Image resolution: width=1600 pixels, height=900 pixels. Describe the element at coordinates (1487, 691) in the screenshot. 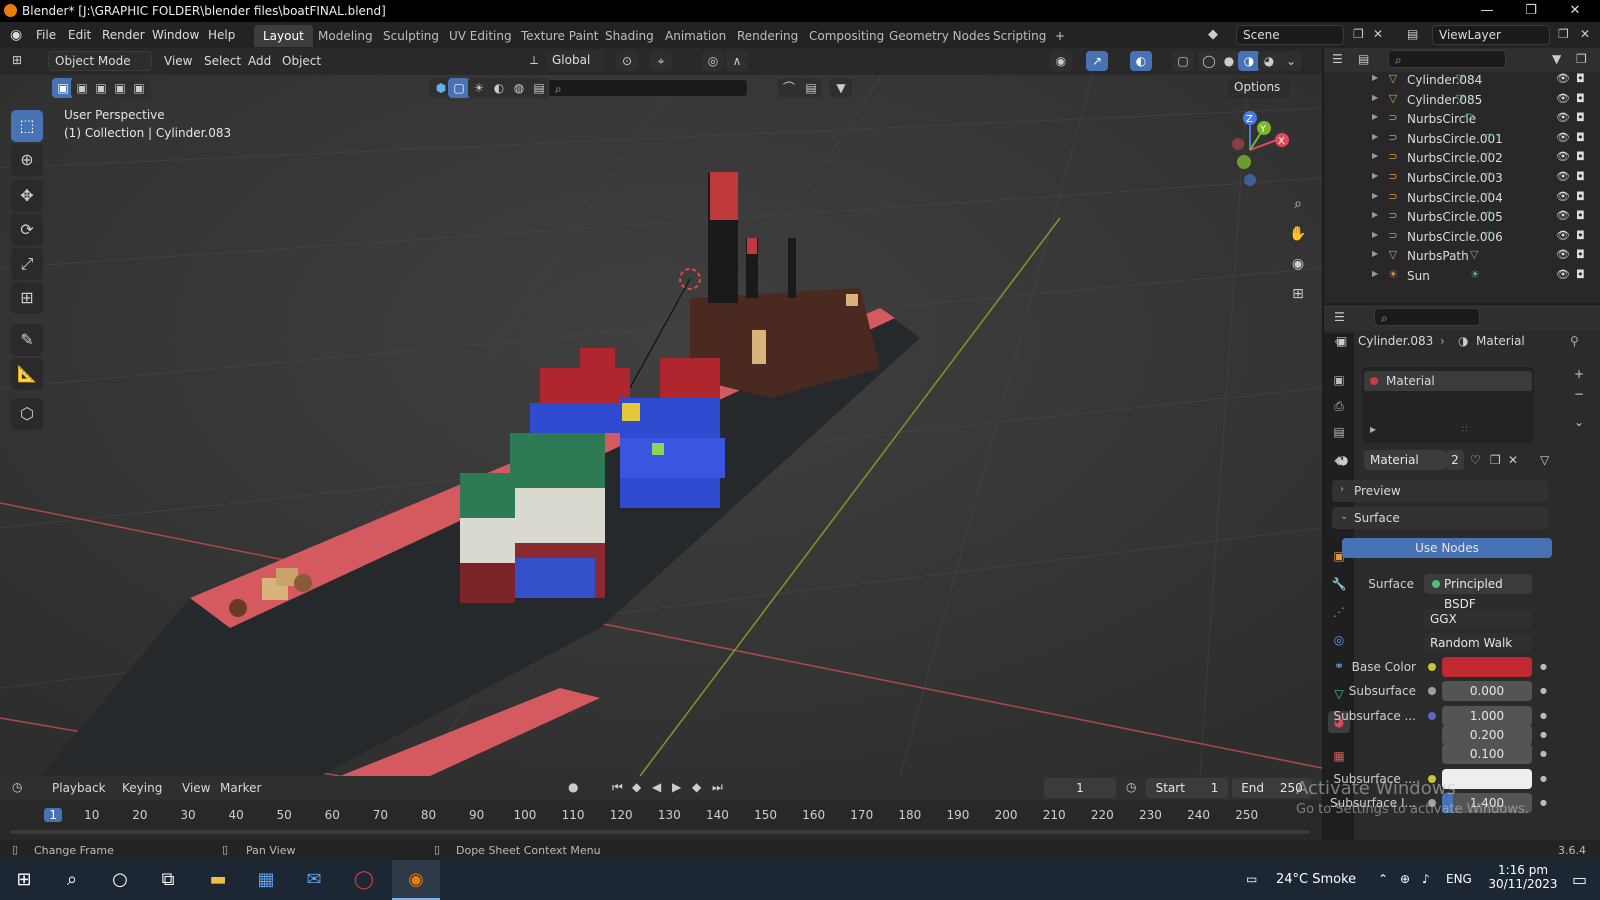

I see `shader-input-field: 0.000` at that location.